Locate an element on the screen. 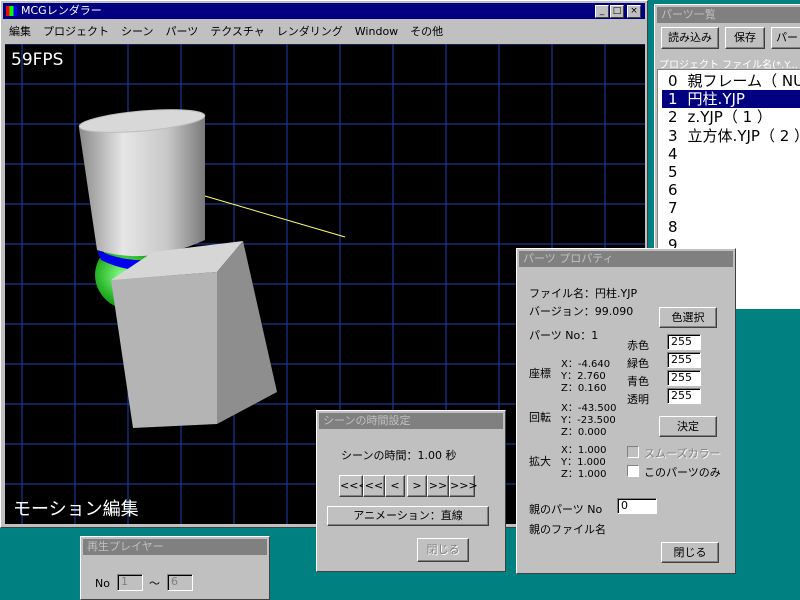  list-item-no: 6 is located at coordinates (673, 190).